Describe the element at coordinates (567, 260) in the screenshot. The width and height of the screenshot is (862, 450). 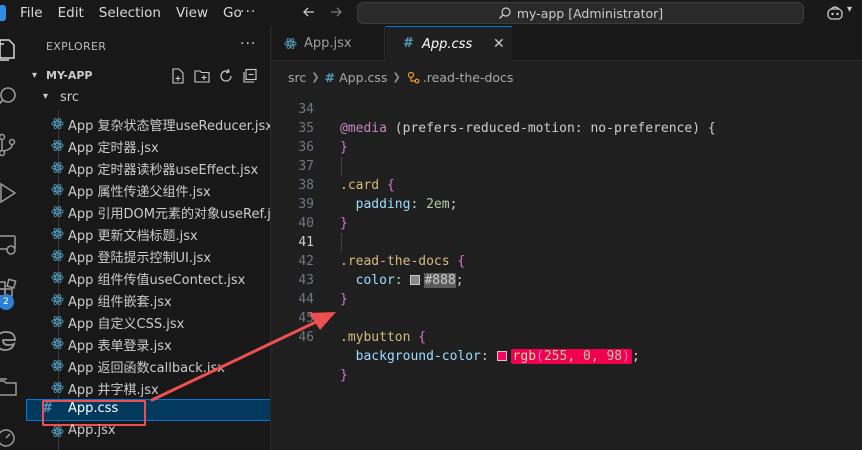
I see `code-line: 42 color: #888;` at that location.